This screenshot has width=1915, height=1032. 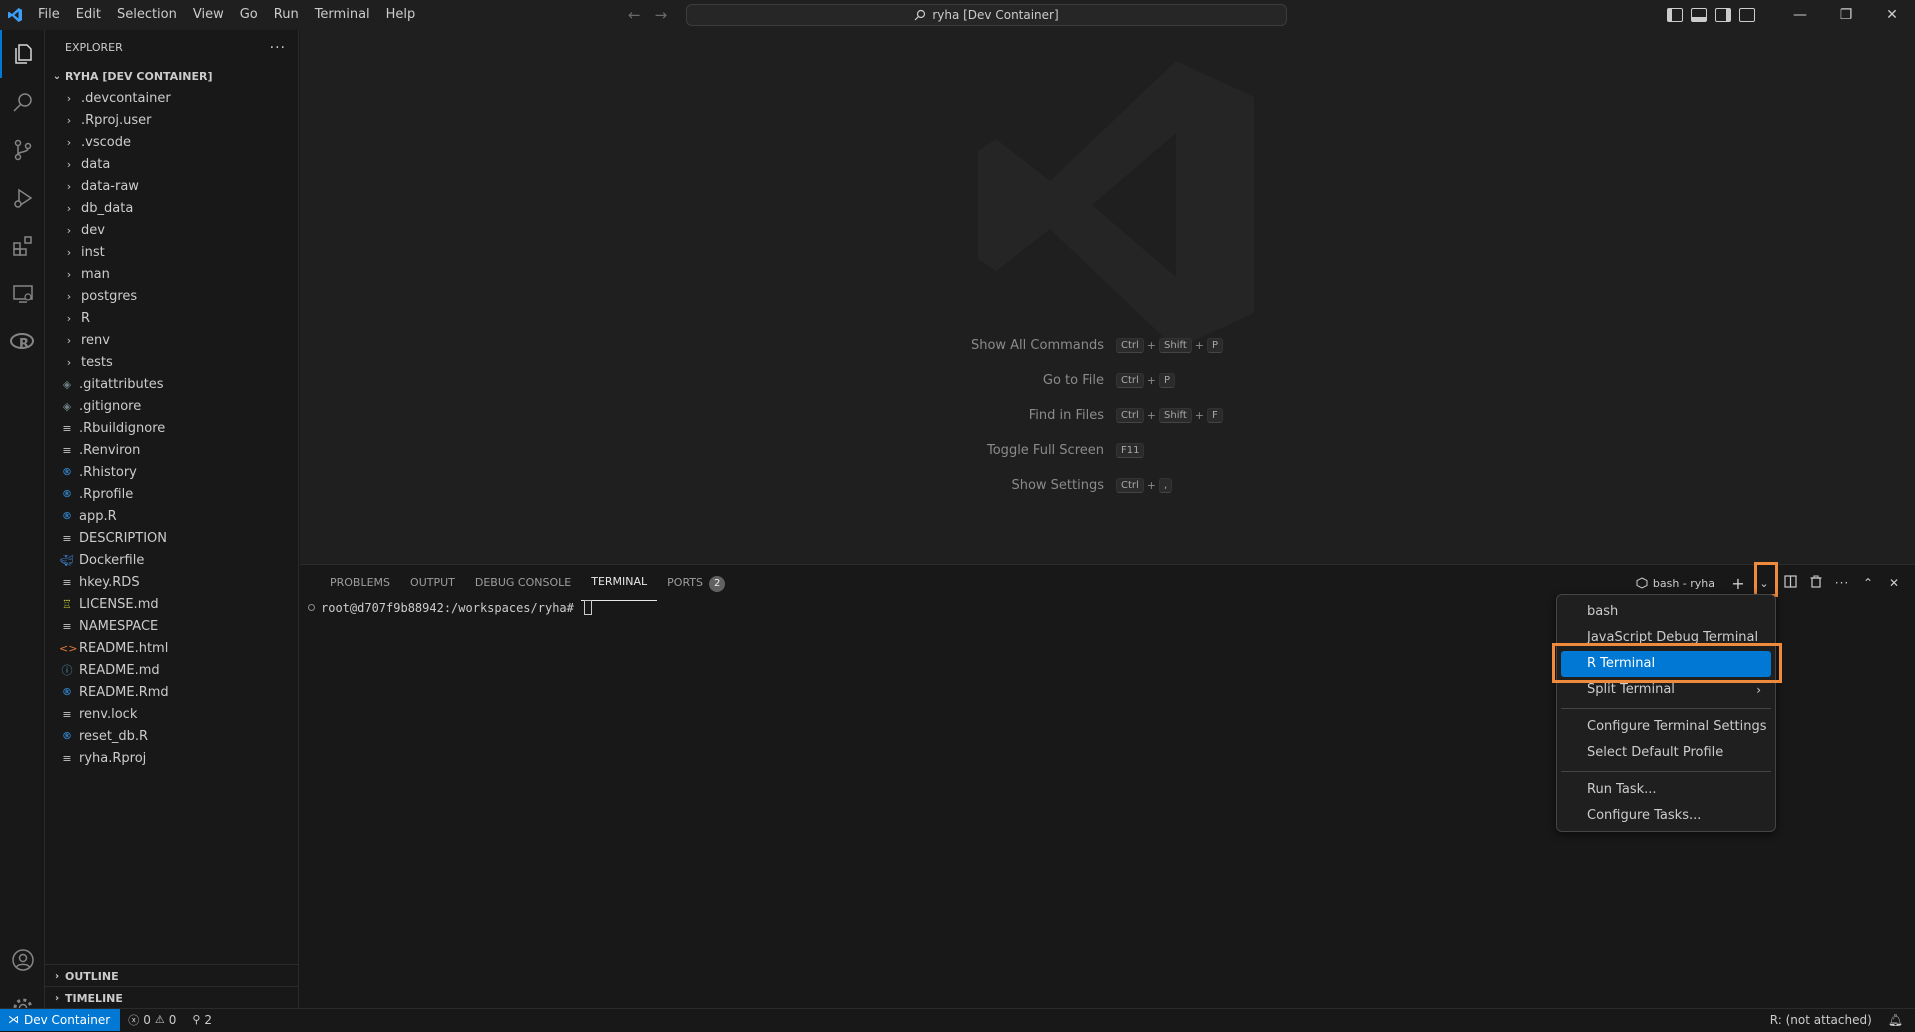 I want to click on split-terminal-icon, so click(x=1790, y=583).